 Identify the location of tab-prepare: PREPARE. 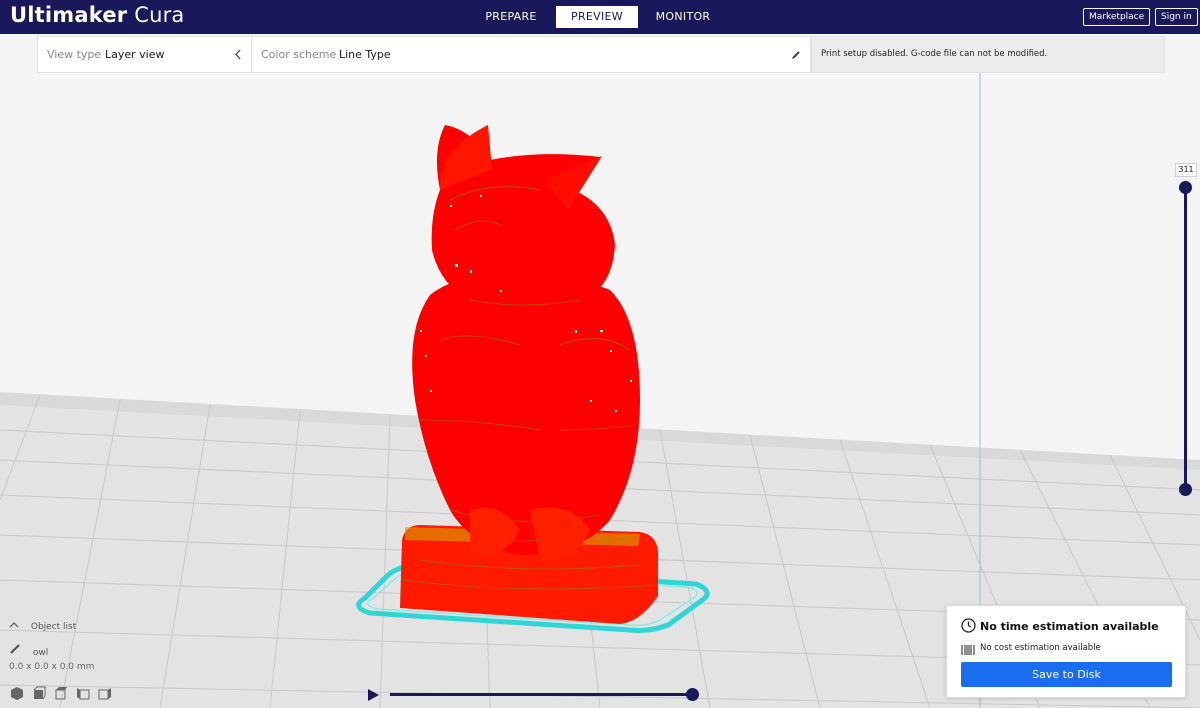
(511, 17).